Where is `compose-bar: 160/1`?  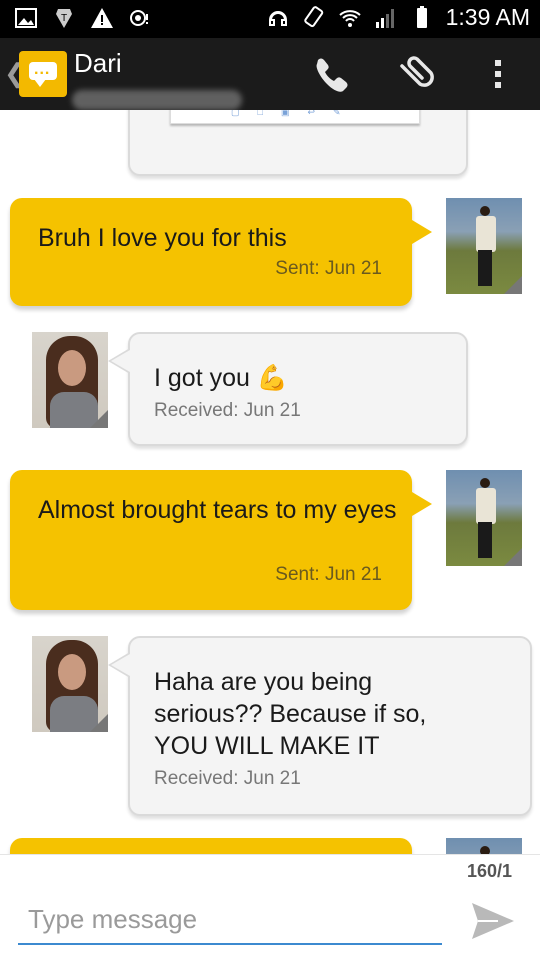
compose-bar: 160/1 is located at coordinates (270, 907).